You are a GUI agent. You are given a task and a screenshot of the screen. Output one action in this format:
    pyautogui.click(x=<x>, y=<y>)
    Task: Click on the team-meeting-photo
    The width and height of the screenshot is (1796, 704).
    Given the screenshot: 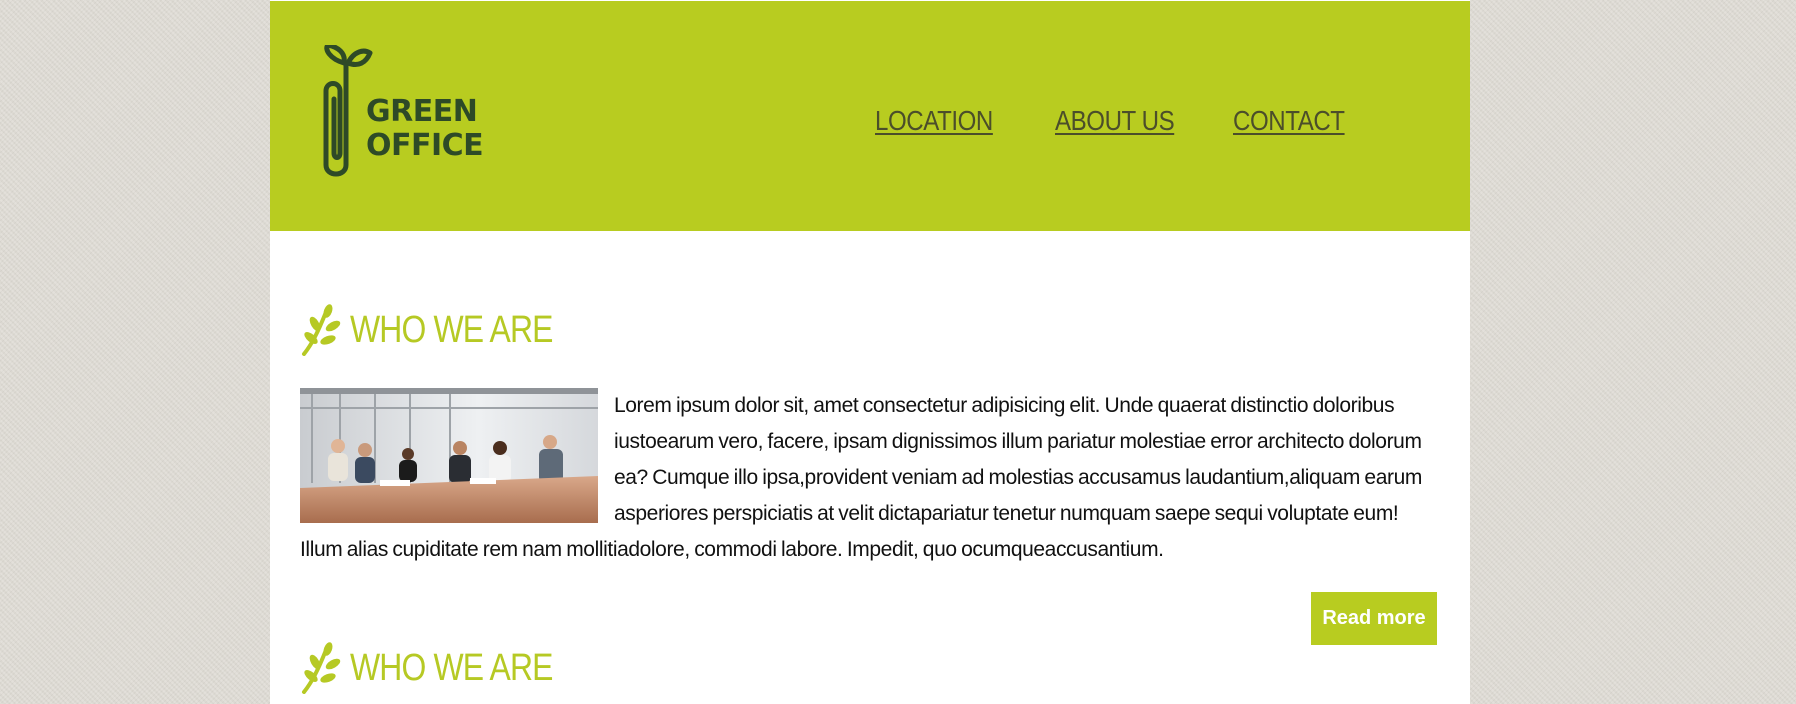 What is the action you would take?
    pyautogui.click(x=449, y=455)
    